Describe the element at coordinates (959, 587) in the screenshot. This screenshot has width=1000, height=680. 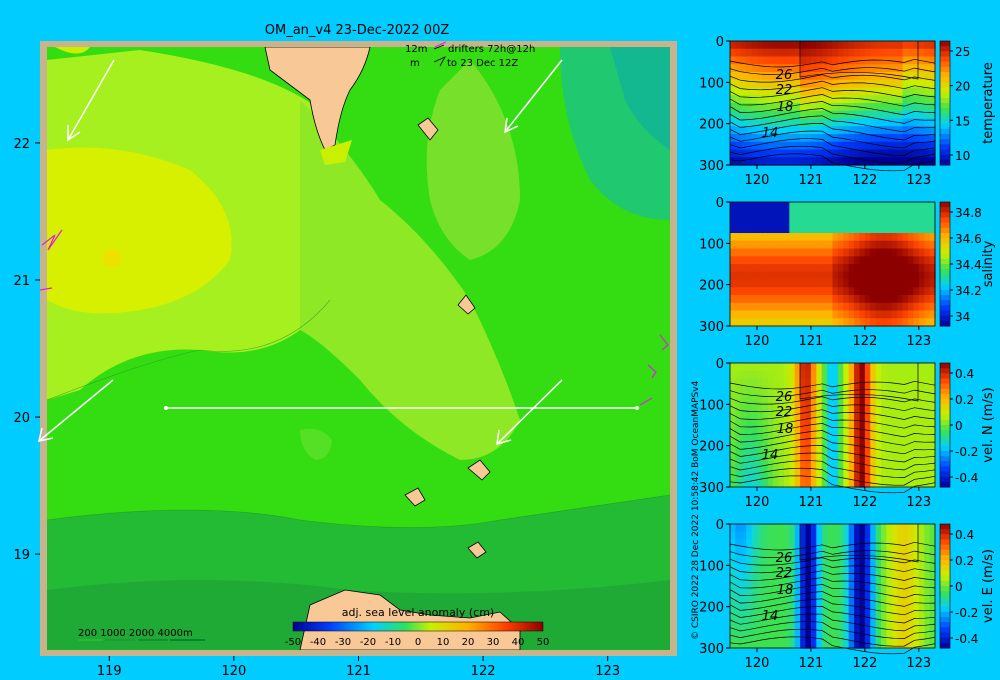
I see `colorbar-tick-label: 0` at that location.